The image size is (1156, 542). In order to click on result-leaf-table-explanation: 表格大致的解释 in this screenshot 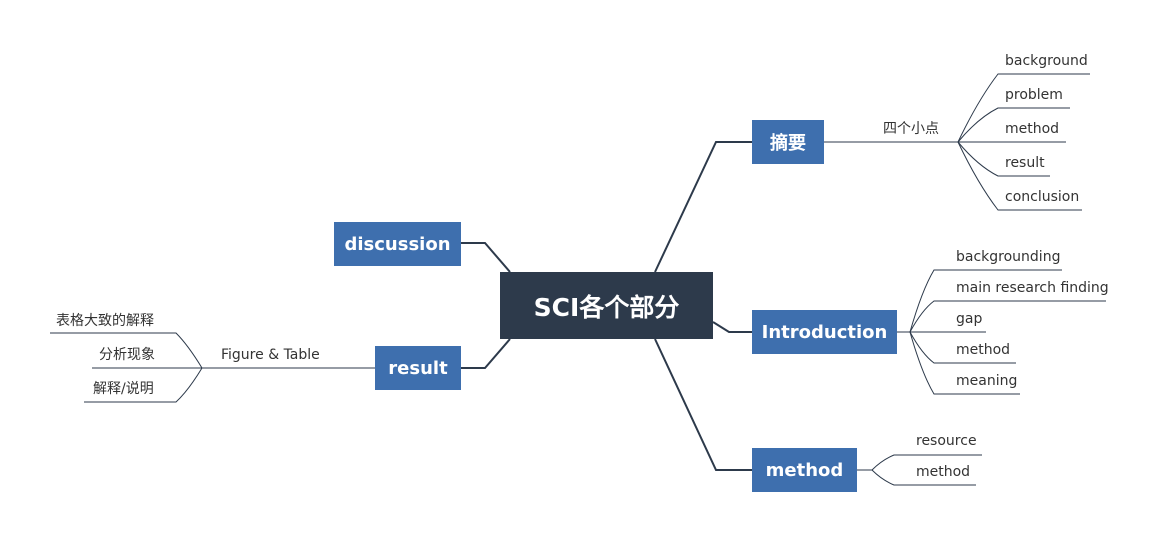, I will do `click(105, 321)`.